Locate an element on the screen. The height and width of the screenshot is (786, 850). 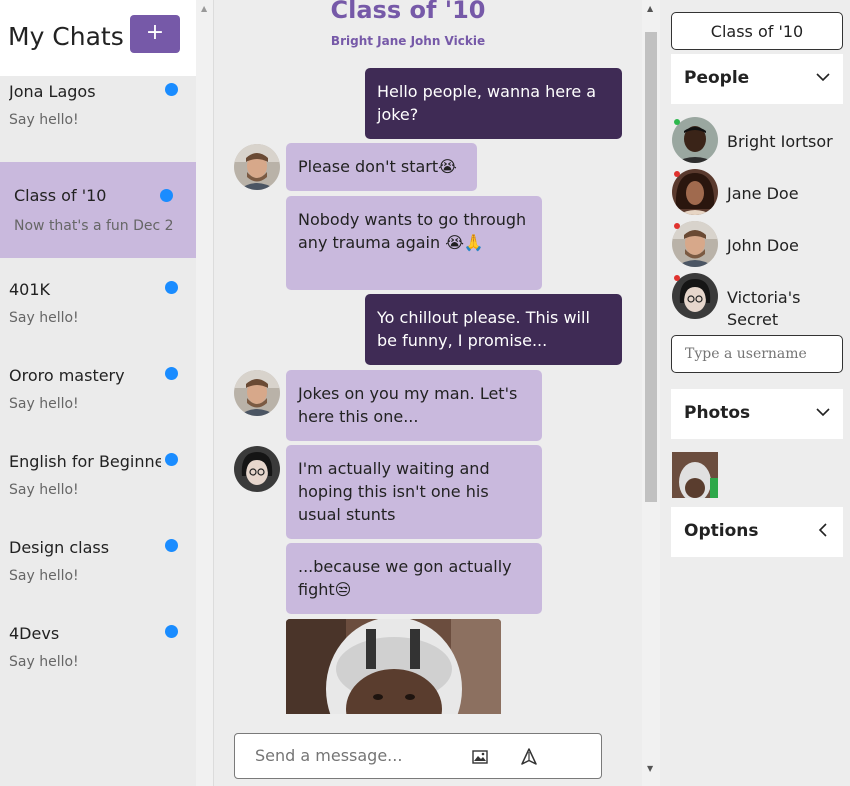
chat-item-class-of-10: Class of '10 Now that's a fun Dec 2 is located at coordinates (98, 210).